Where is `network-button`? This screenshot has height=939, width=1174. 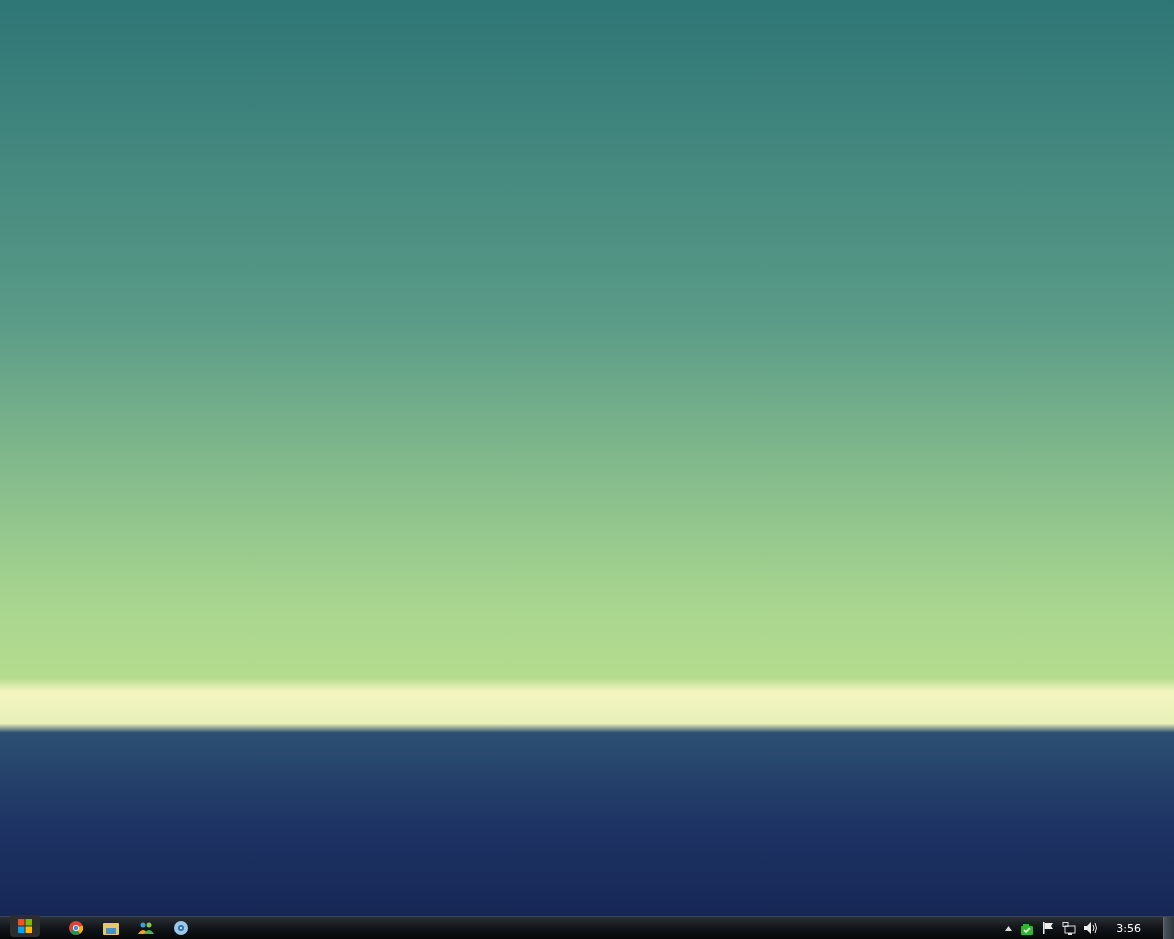 network-button is located at coordinates (1069, 928).